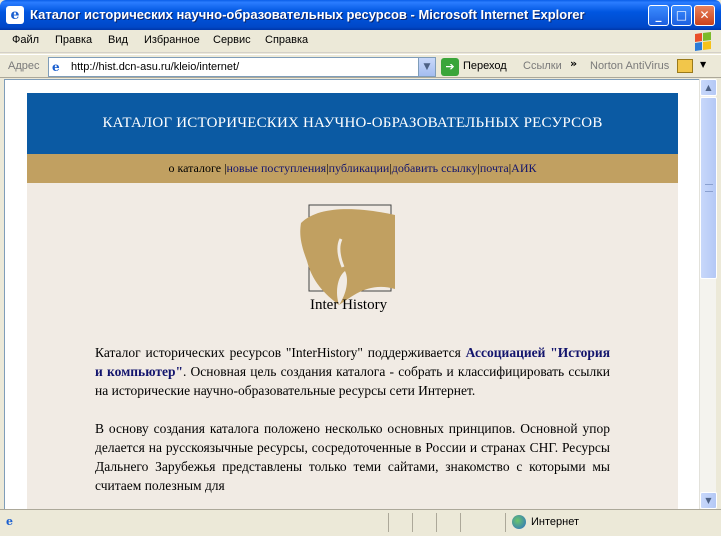 This screenshot has height=536, width=721. What do you see at coordinates (73, 40) in the screenshot?
I see `menu-edit: Правка` at bounding box center [73, 40].